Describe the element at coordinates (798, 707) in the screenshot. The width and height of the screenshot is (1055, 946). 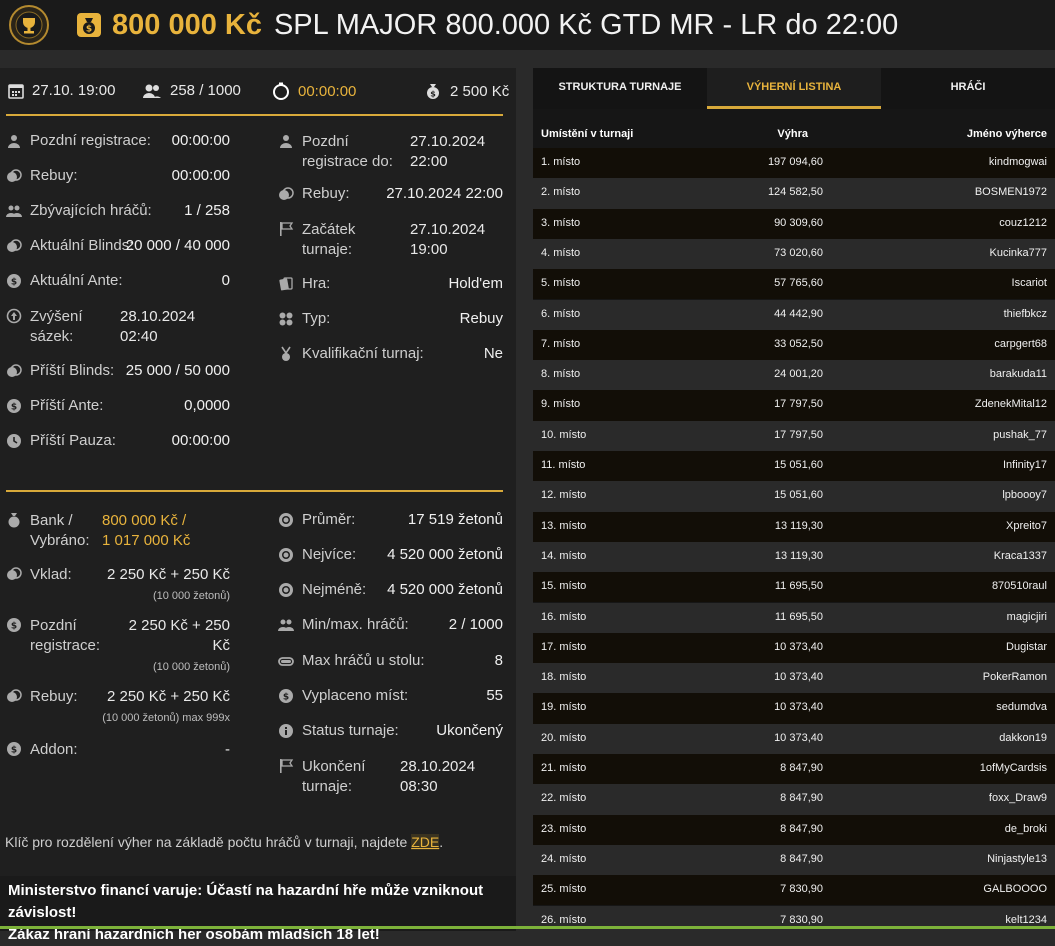
I see `prize-cell: 10 373,40` at that location.